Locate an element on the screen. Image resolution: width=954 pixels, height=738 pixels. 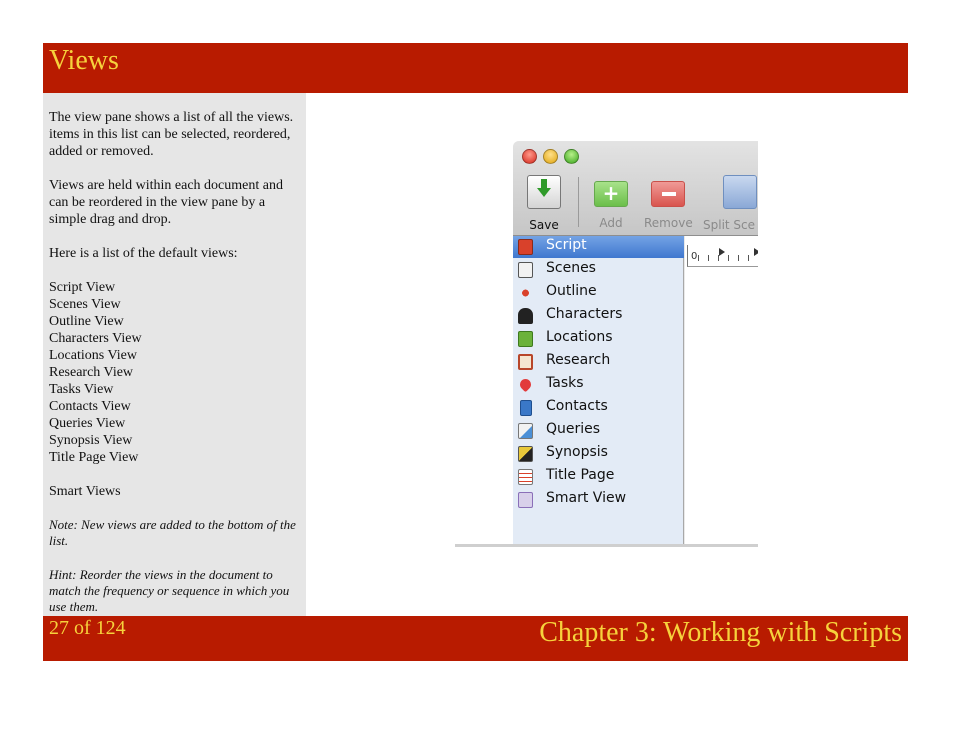
remove-button: Remove is located at coordinates (668, 202).